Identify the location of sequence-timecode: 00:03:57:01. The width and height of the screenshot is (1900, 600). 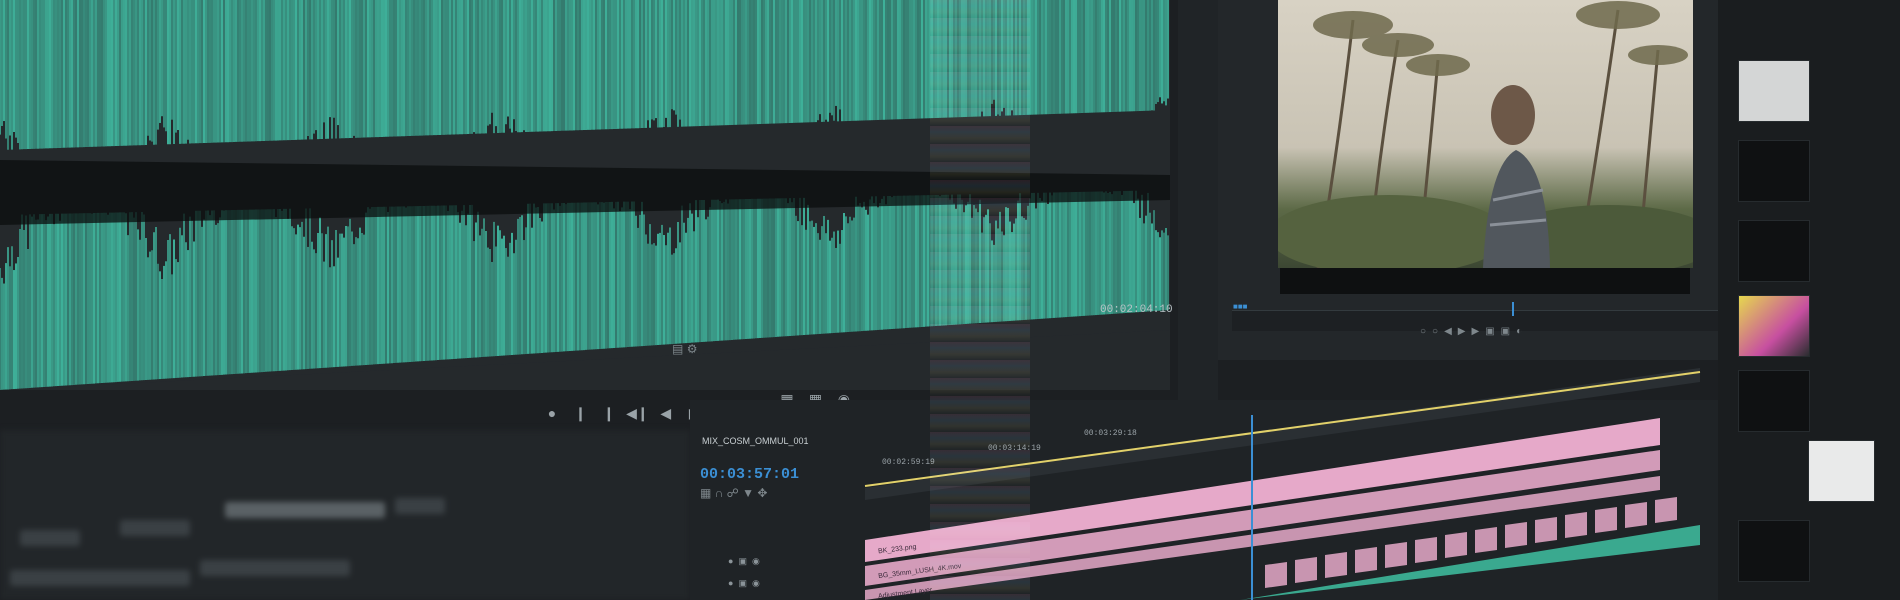
(749, 474).